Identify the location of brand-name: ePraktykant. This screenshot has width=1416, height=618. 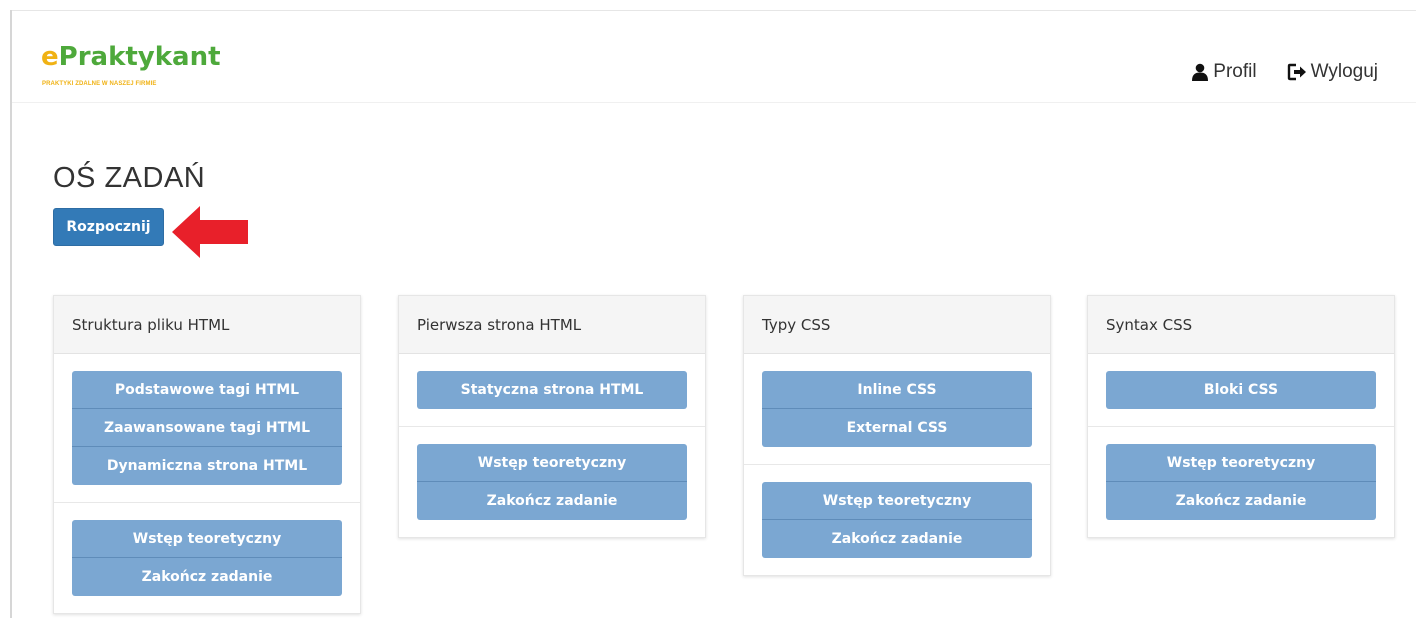
(131, 57).